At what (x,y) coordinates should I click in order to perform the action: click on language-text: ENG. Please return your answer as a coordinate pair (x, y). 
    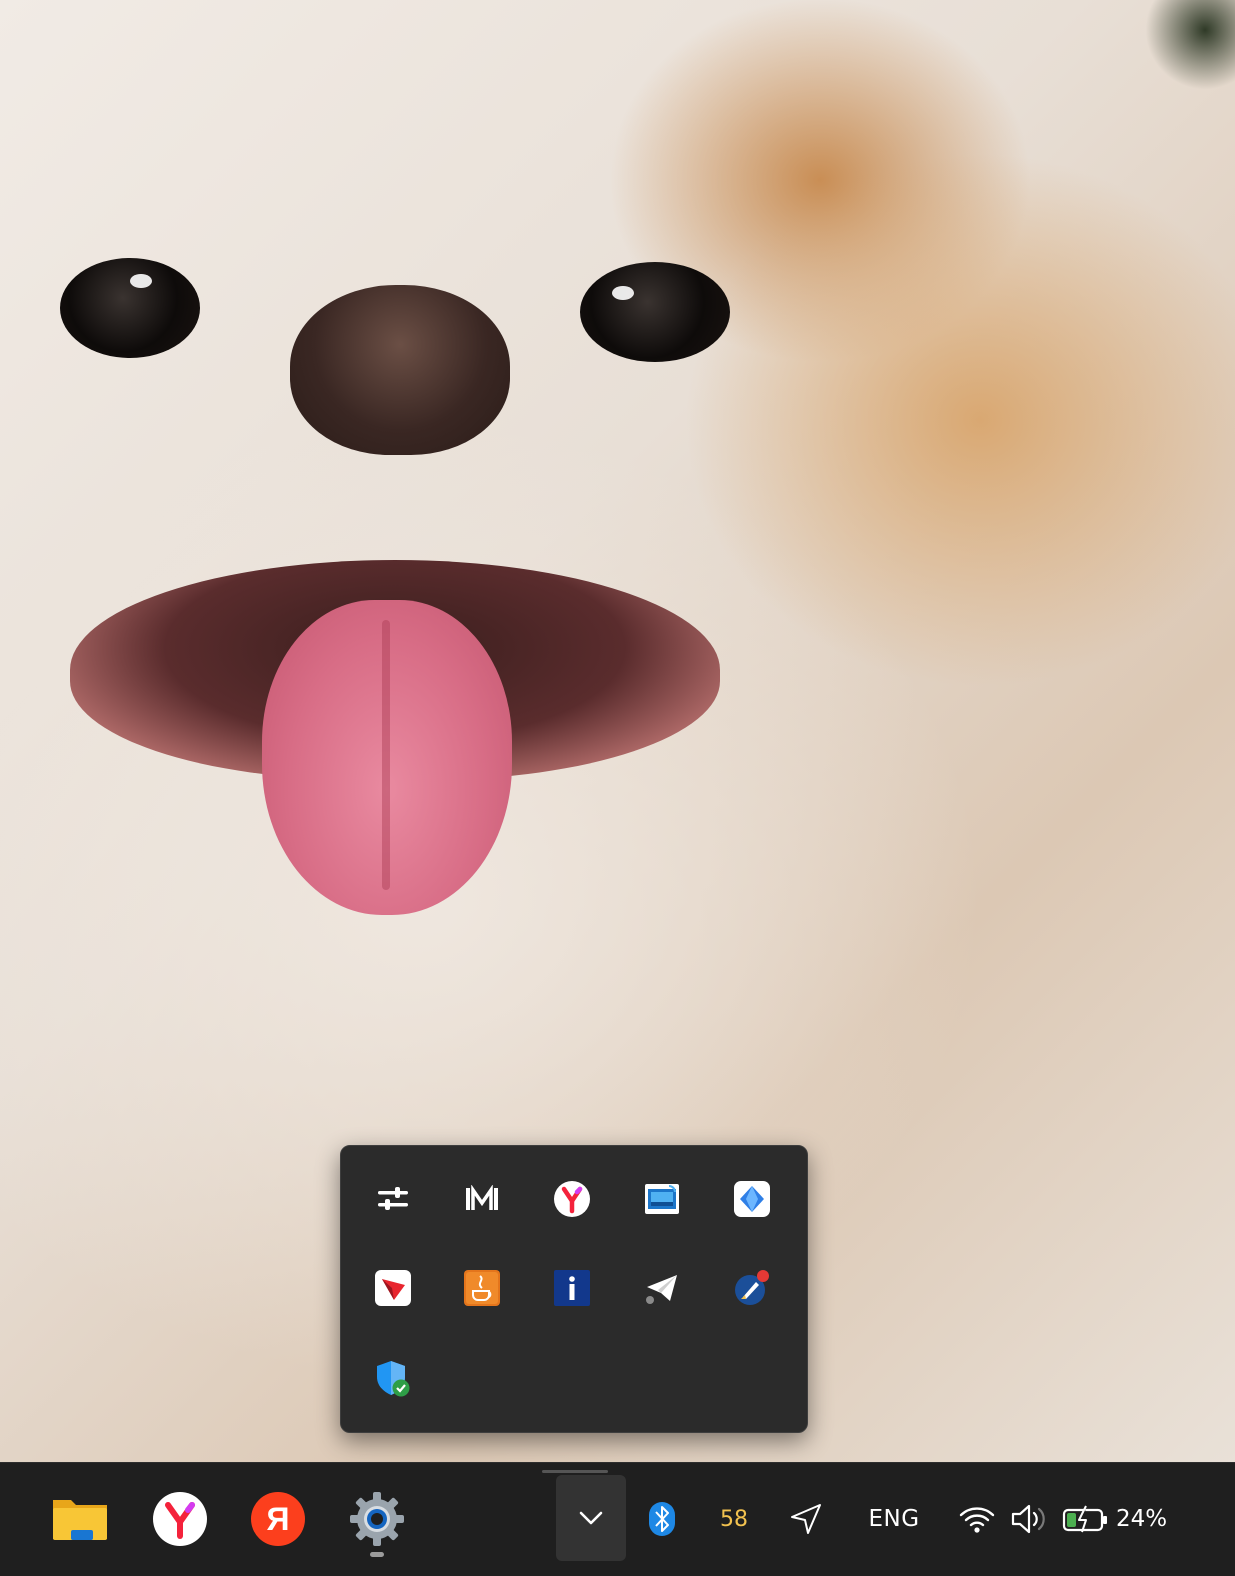
    Looking at the image, I should click on (894, 1519).